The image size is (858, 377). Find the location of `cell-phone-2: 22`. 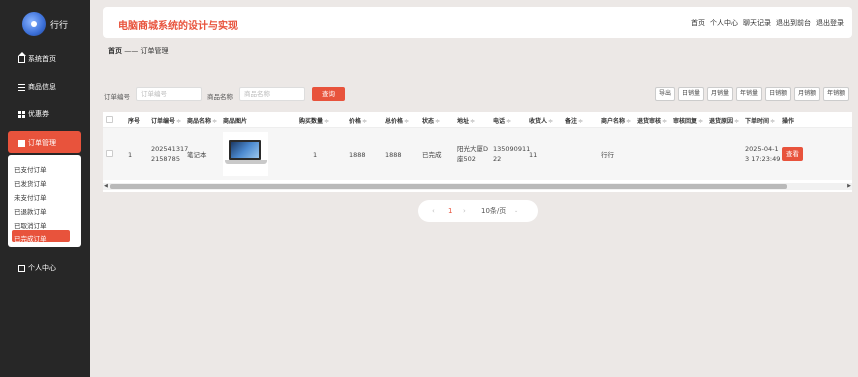

cell-phone-2: 22 is located at coordinates (497, 159).